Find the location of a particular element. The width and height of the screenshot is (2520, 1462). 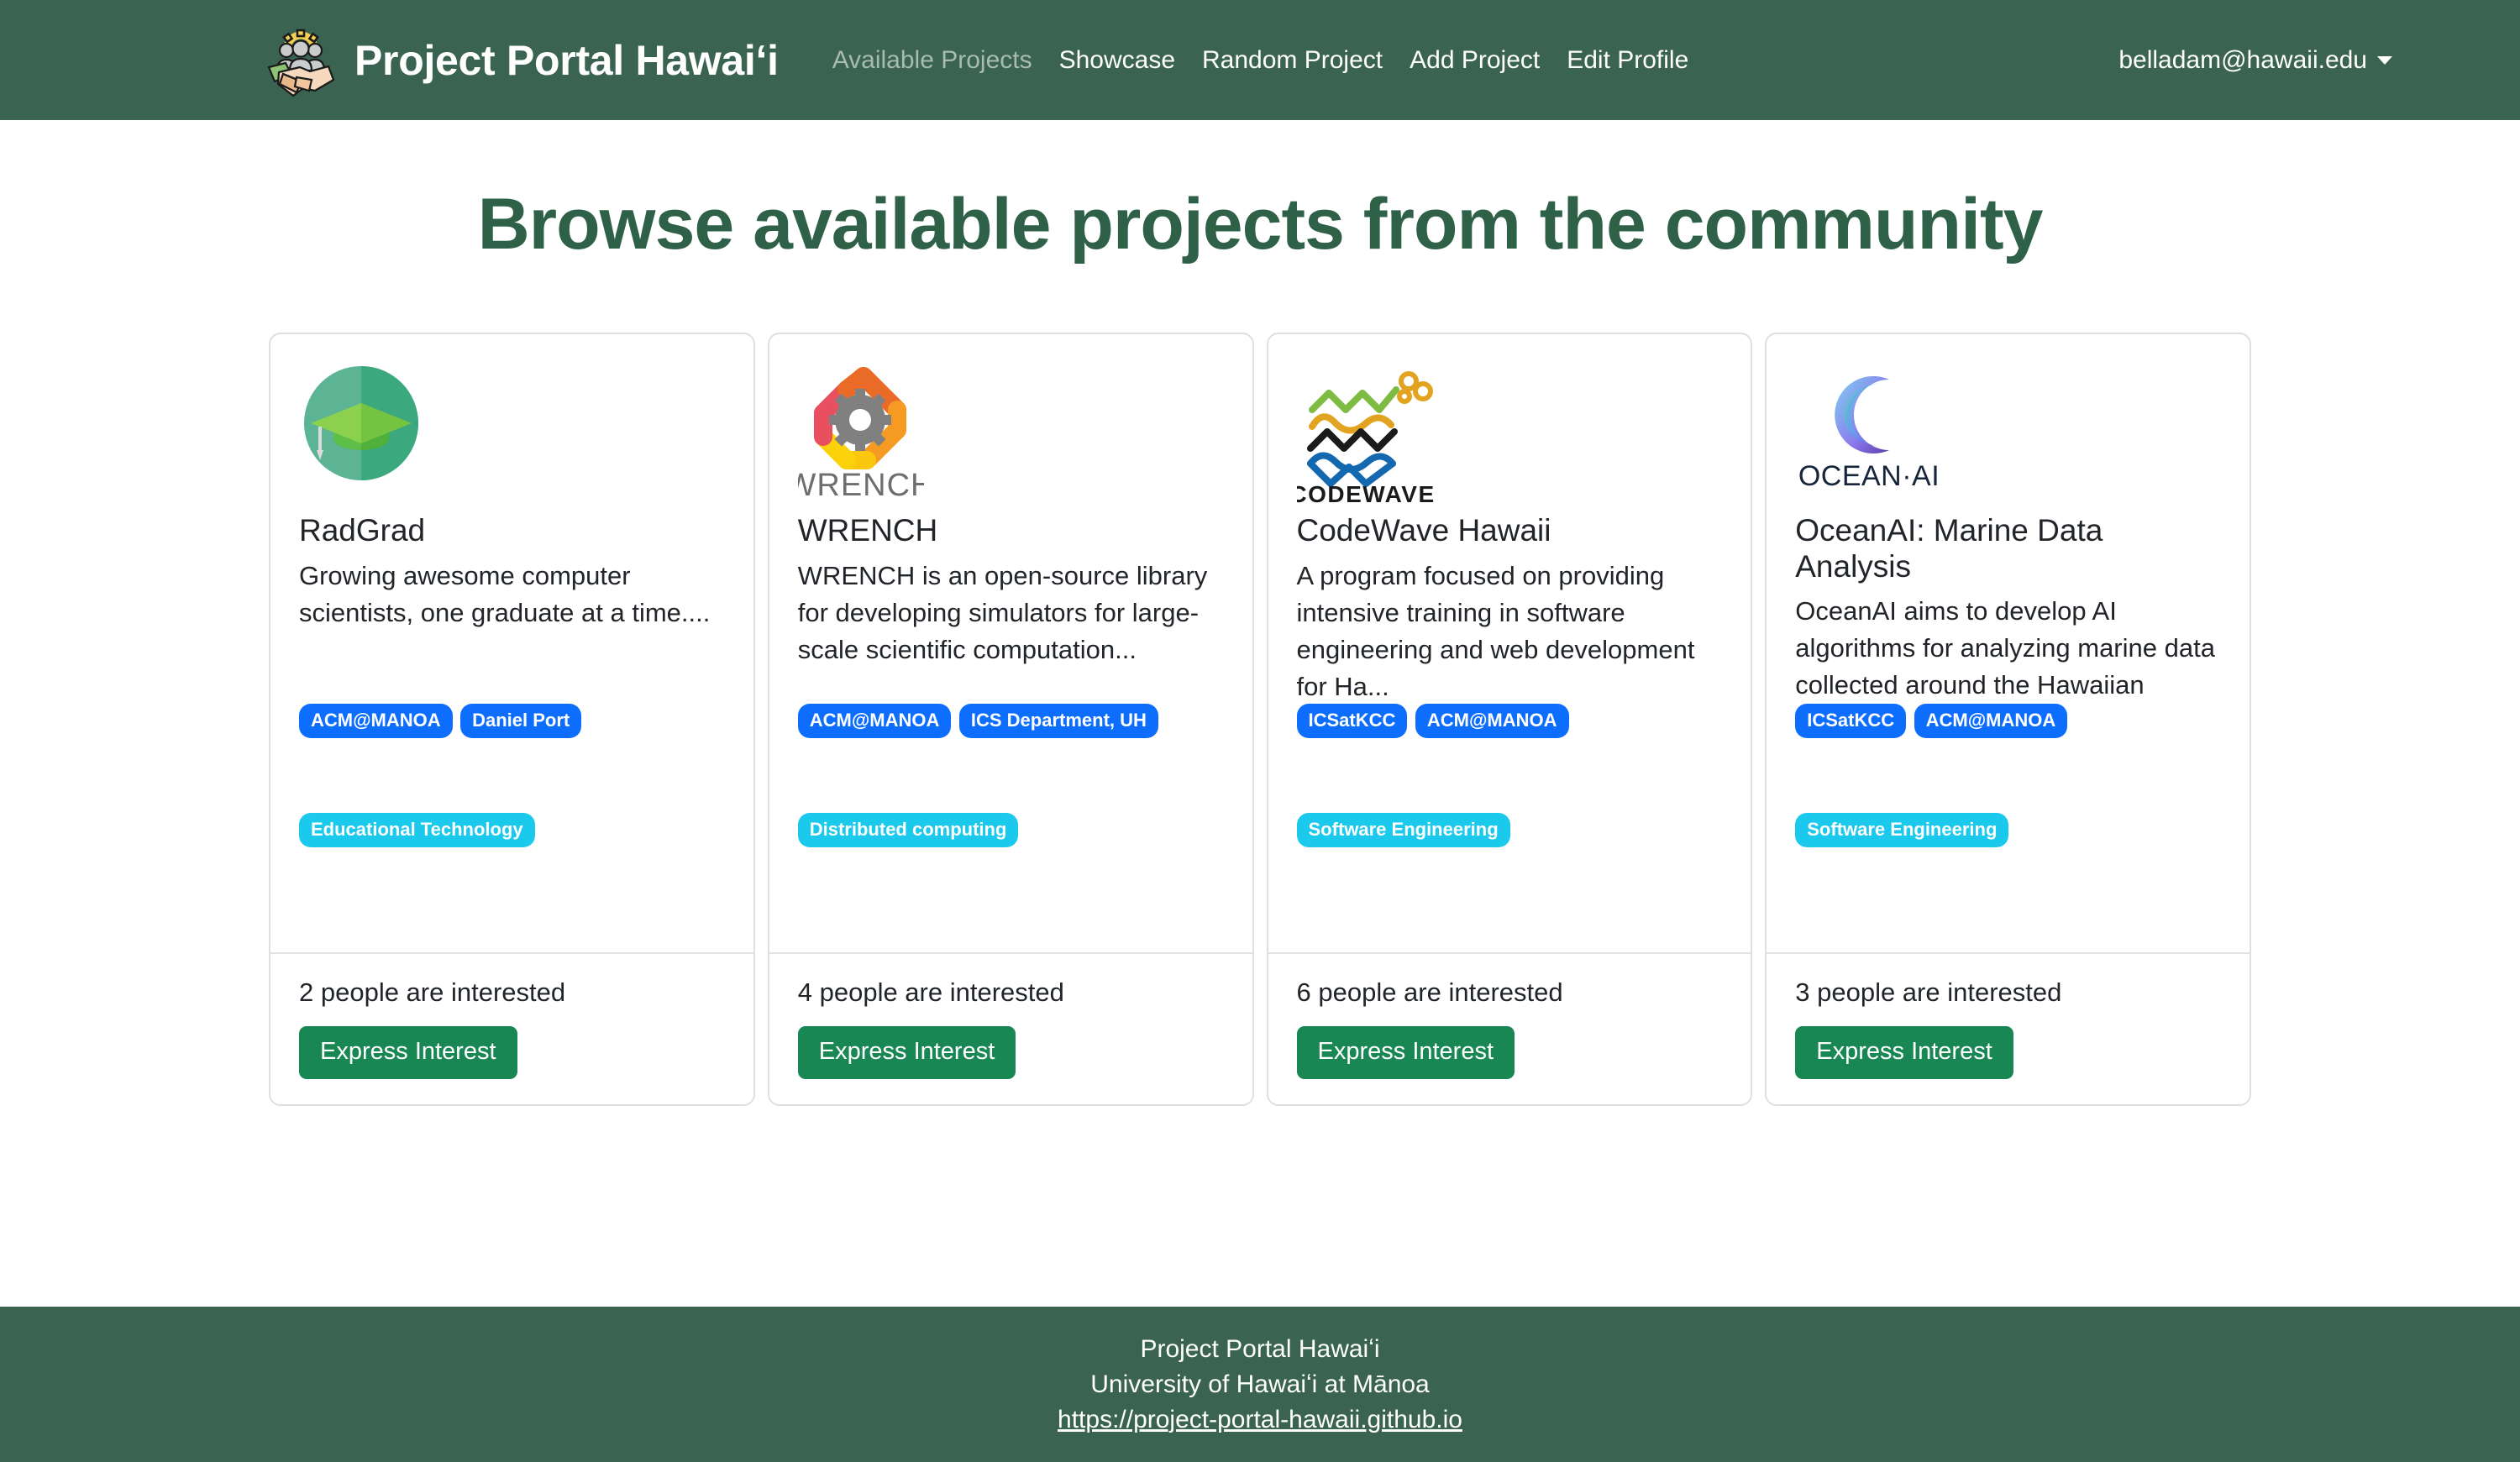

interest-count-label: 4 people are interested is located at coordinates (930, 992).